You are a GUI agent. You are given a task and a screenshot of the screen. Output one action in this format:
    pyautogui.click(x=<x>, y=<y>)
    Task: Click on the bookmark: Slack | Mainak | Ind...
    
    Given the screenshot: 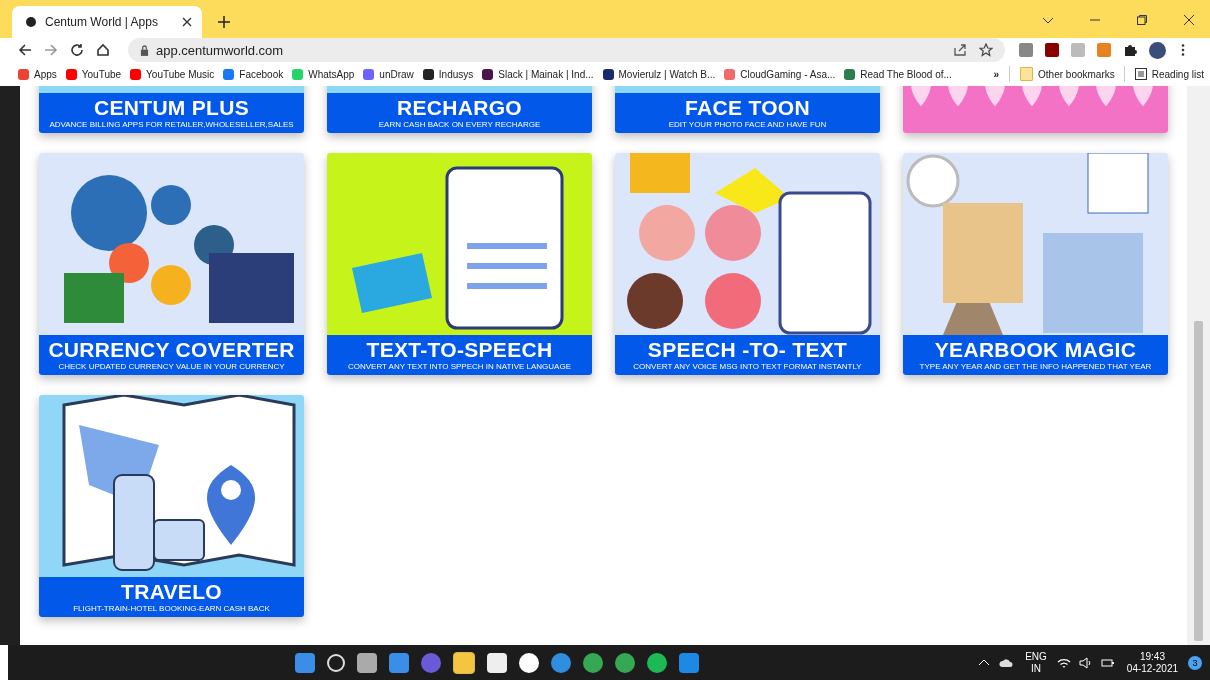 What is the action you would take?
    pyautogui.click(x=538, y=74)
    